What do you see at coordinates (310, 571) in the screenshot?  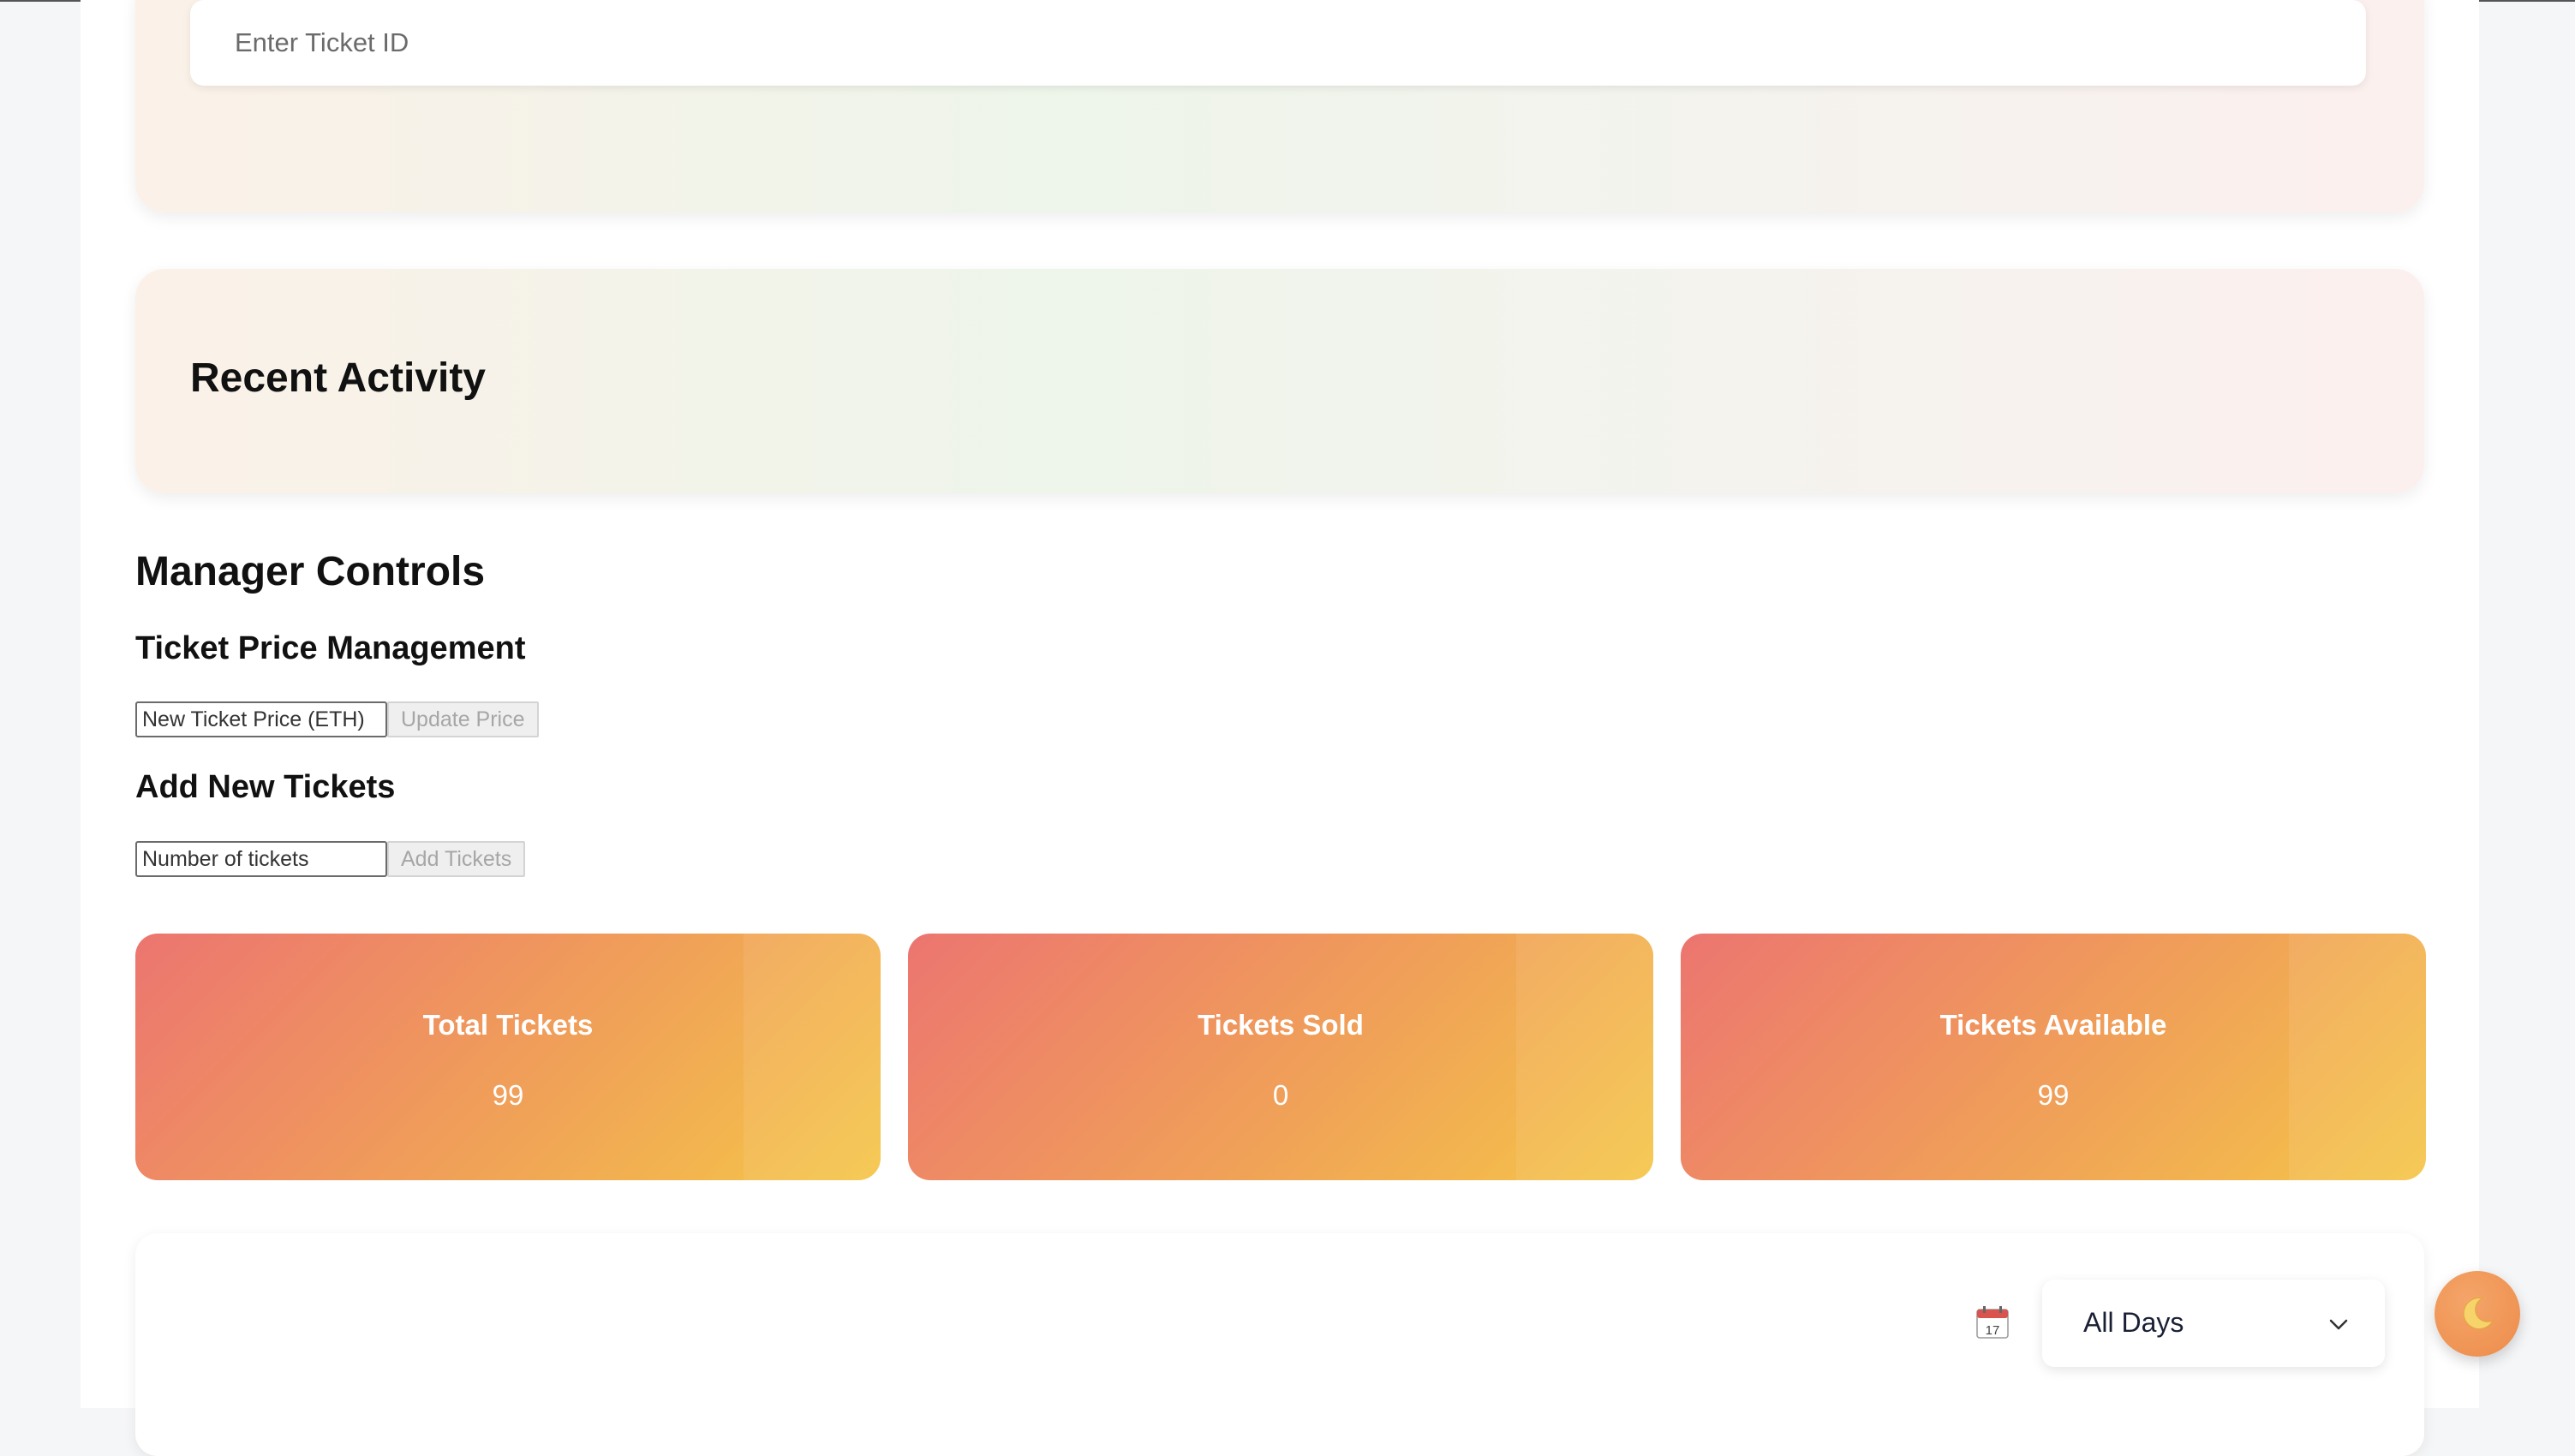 I see `manager-controls-title: Manager Controls` at bounding box center [310, 571].